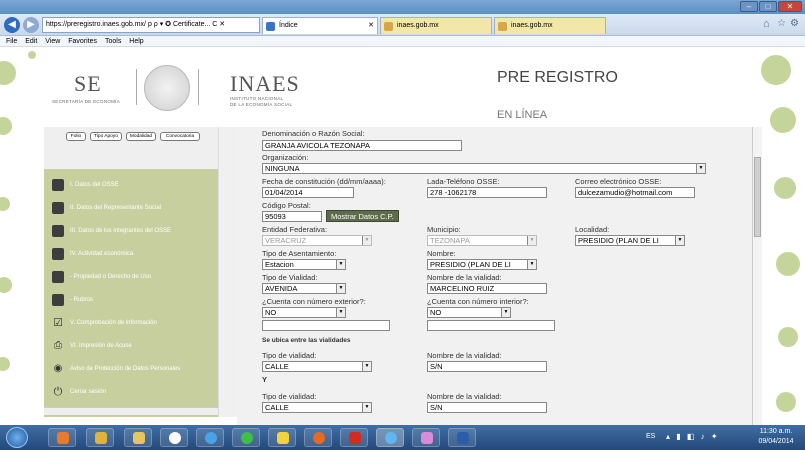 This screenshot has width=805, height=450. Describe the element at coordinates (635, 192) in the screenshot. I see `correo-input: dulcezamudio@hotmail.com` at that location.